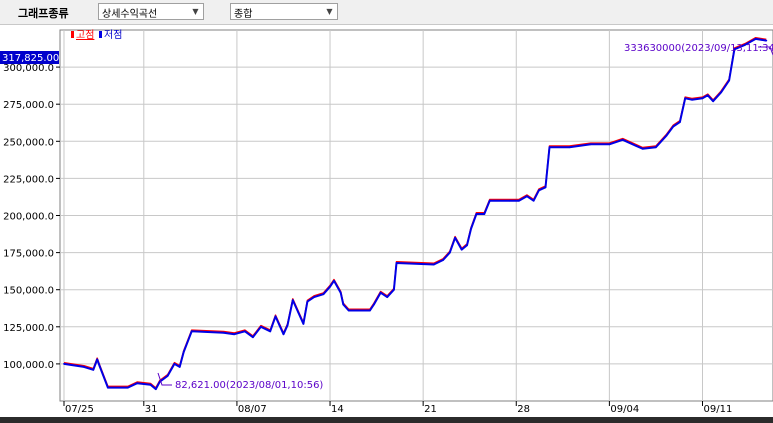  Describe the element at coordinates (717, 409) in the screenshot. I see `x-tick-label: 09/11` at that location.